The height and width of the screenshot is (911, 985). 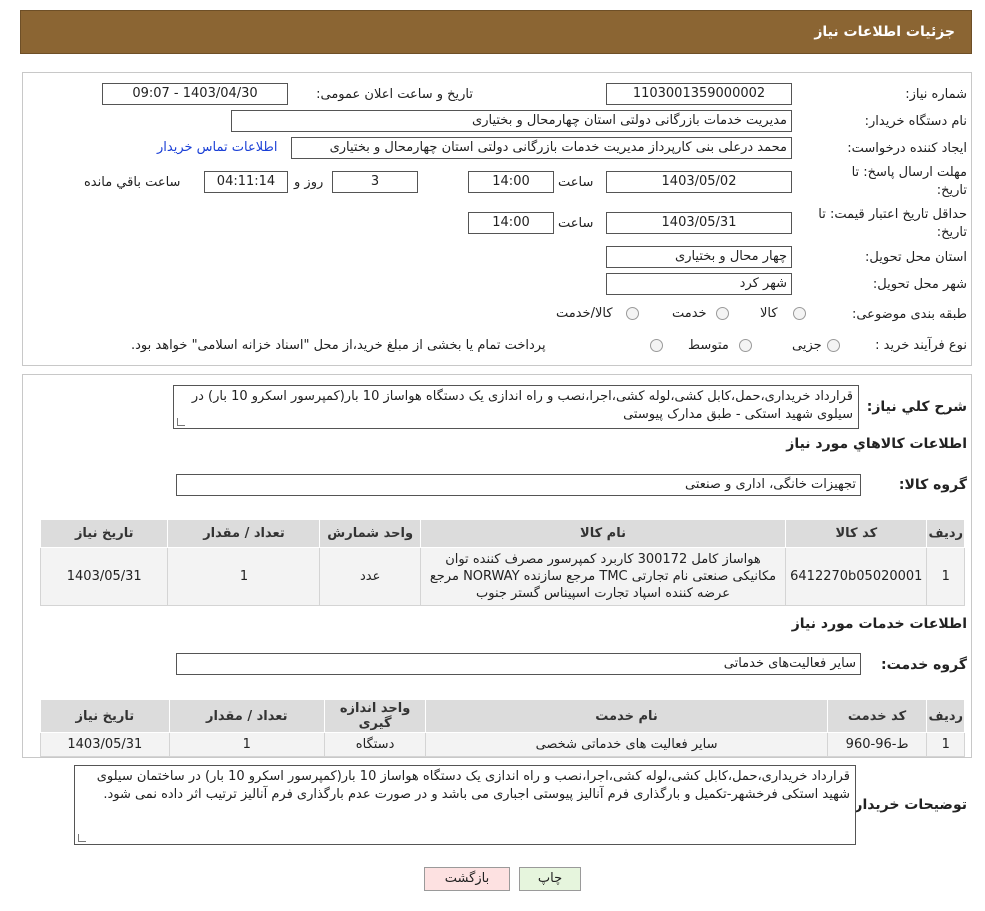 What do you see at coordinates (576, 223) in the screenshot?
I see `validity-time-label: ساعت` at bounding box center [576, 223].